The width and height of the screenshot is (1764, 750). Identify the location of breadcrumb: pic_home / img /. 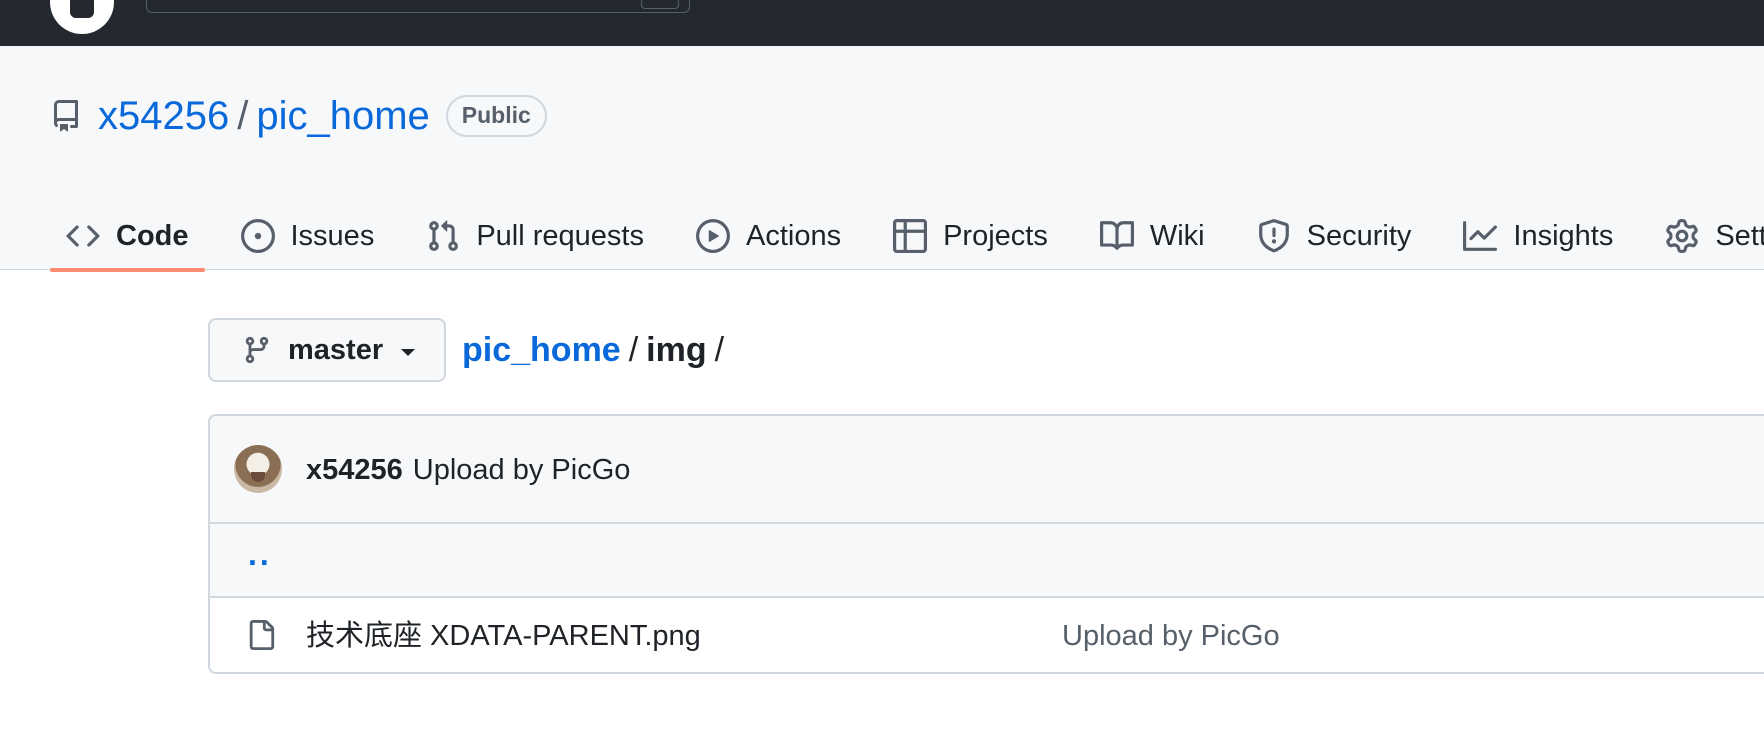
(597, 350).